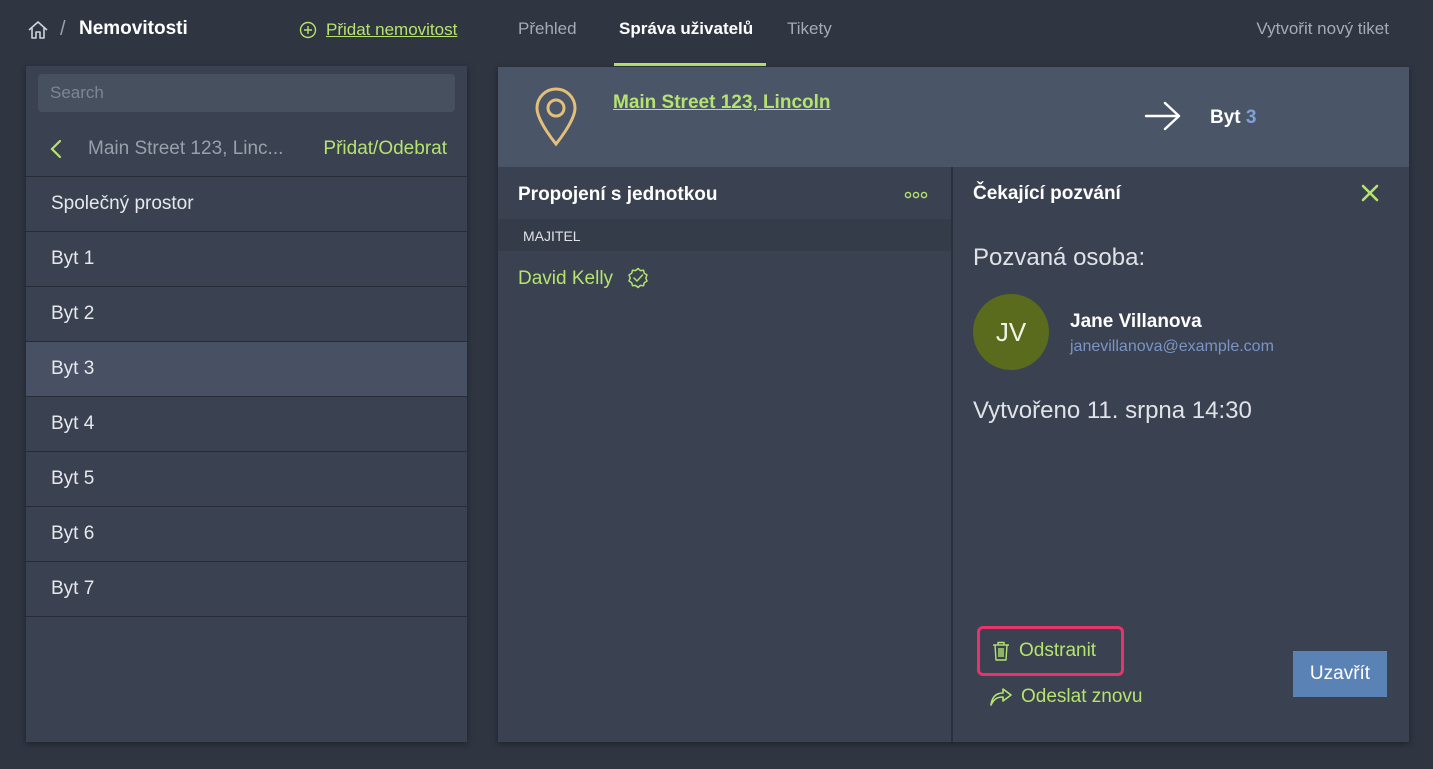 This screenshot has width=1433, height=769. I want to click on tab-overview: Přehled, so click(547, 29).